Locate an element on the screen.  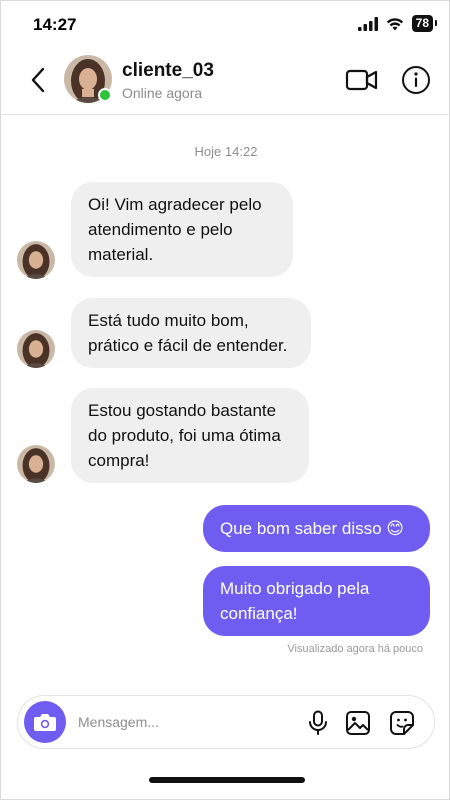
video-call-button is located at coordinates (362, 80).